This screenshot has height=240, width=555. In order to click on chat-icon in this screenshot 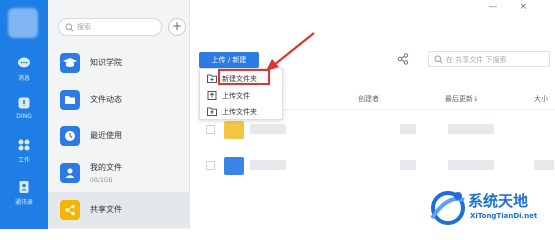, I will do `click(24, 62)`.